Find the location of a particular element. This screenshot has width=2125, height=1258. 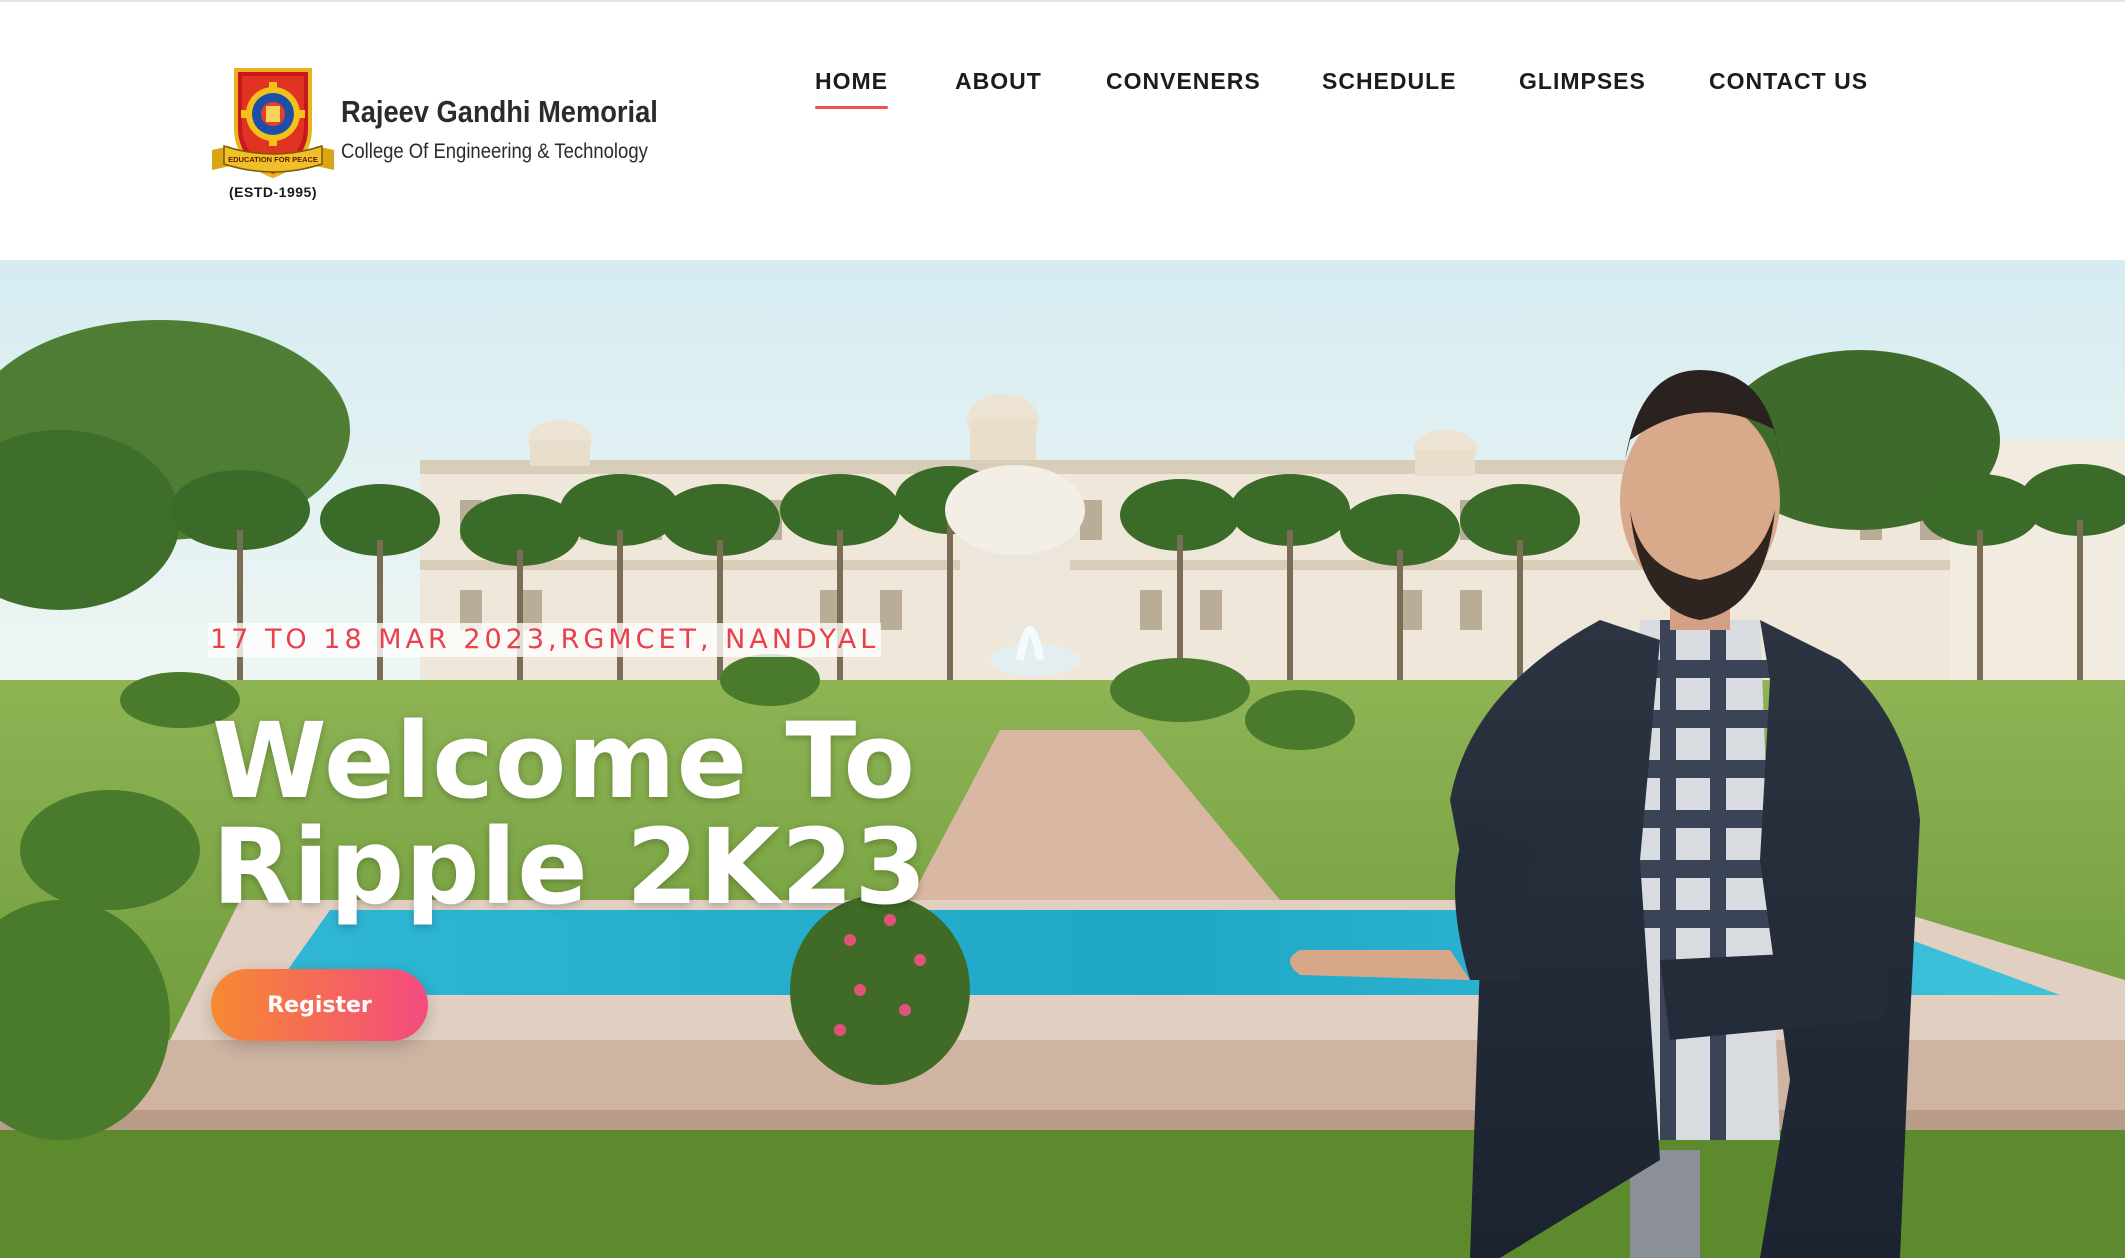

event-date-location: 17 TO 18 MAR 2023,RGMCET, NANDYAL is located at coordinates (545, 640).